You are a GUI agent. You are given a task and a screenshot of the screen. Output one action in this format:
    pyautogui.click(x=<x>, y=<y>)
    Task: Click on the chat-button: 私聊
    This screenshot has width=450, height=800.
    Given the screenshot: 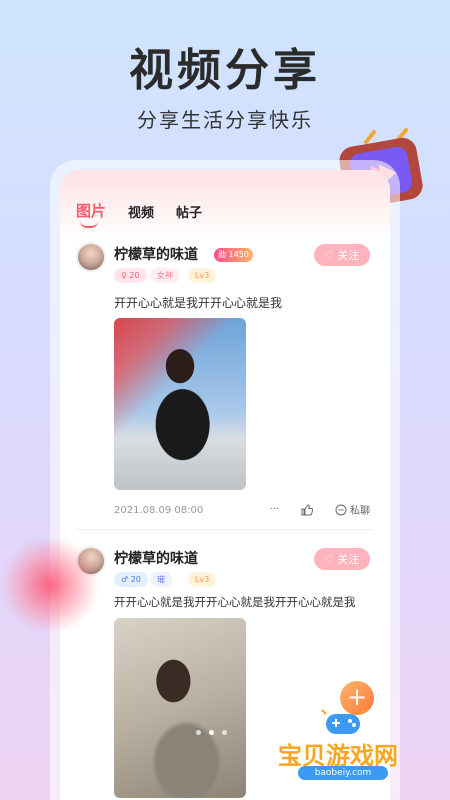 What is the action you would take?
    pyautogui.click(x=352, y=509)
    